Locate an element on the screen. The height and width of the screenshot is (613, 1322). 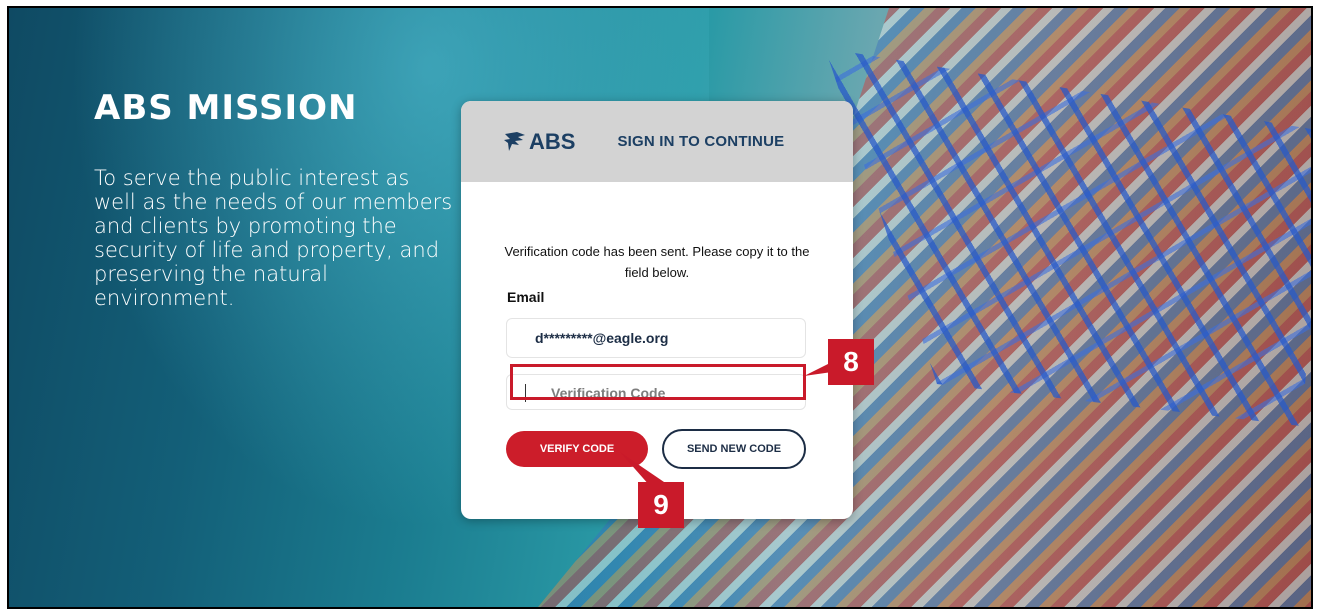
email-label: Email is located at coordinates (526, 297).